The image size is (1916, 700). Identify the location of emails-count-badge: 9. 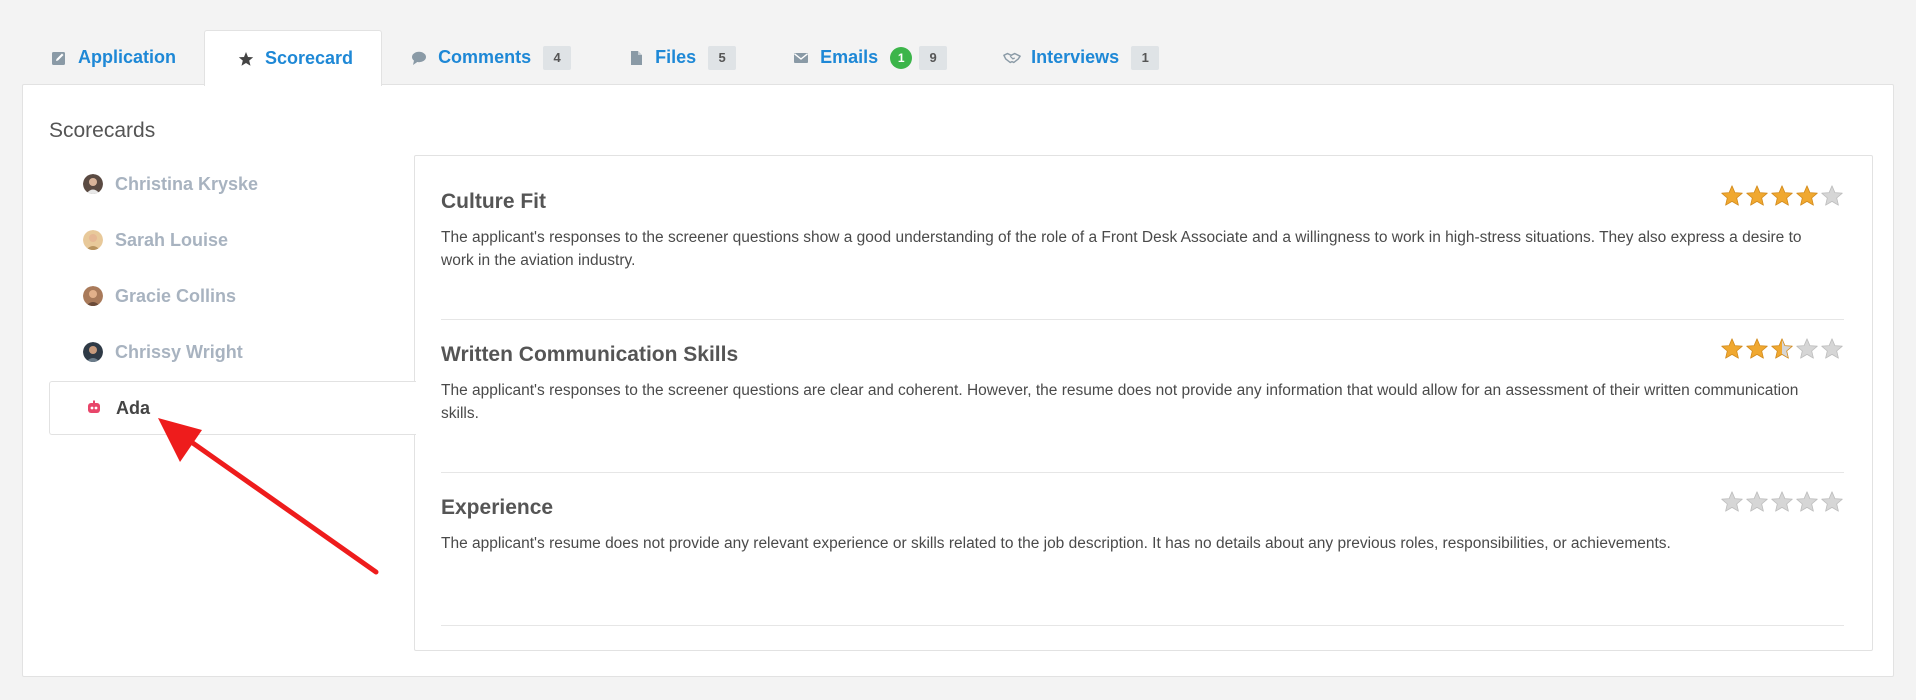
(933, 57).